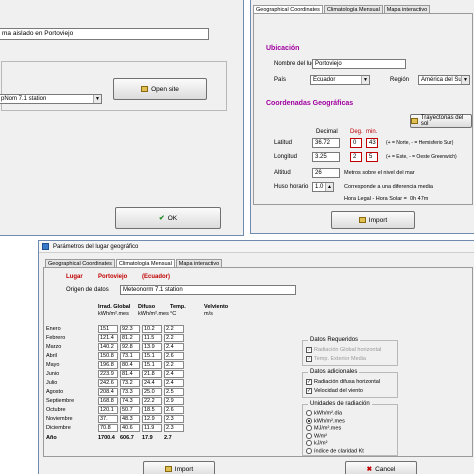  I want to click on data-origin-field: Meteonorm 7.1 station, so click(208, 290).